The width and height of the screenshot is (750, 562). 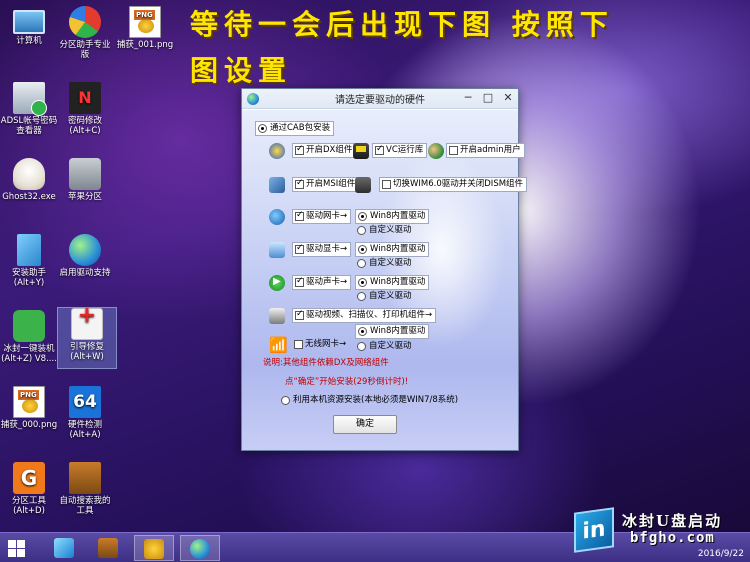 I want to click on adsl-viewer-icon, so click(x=30, y=99).